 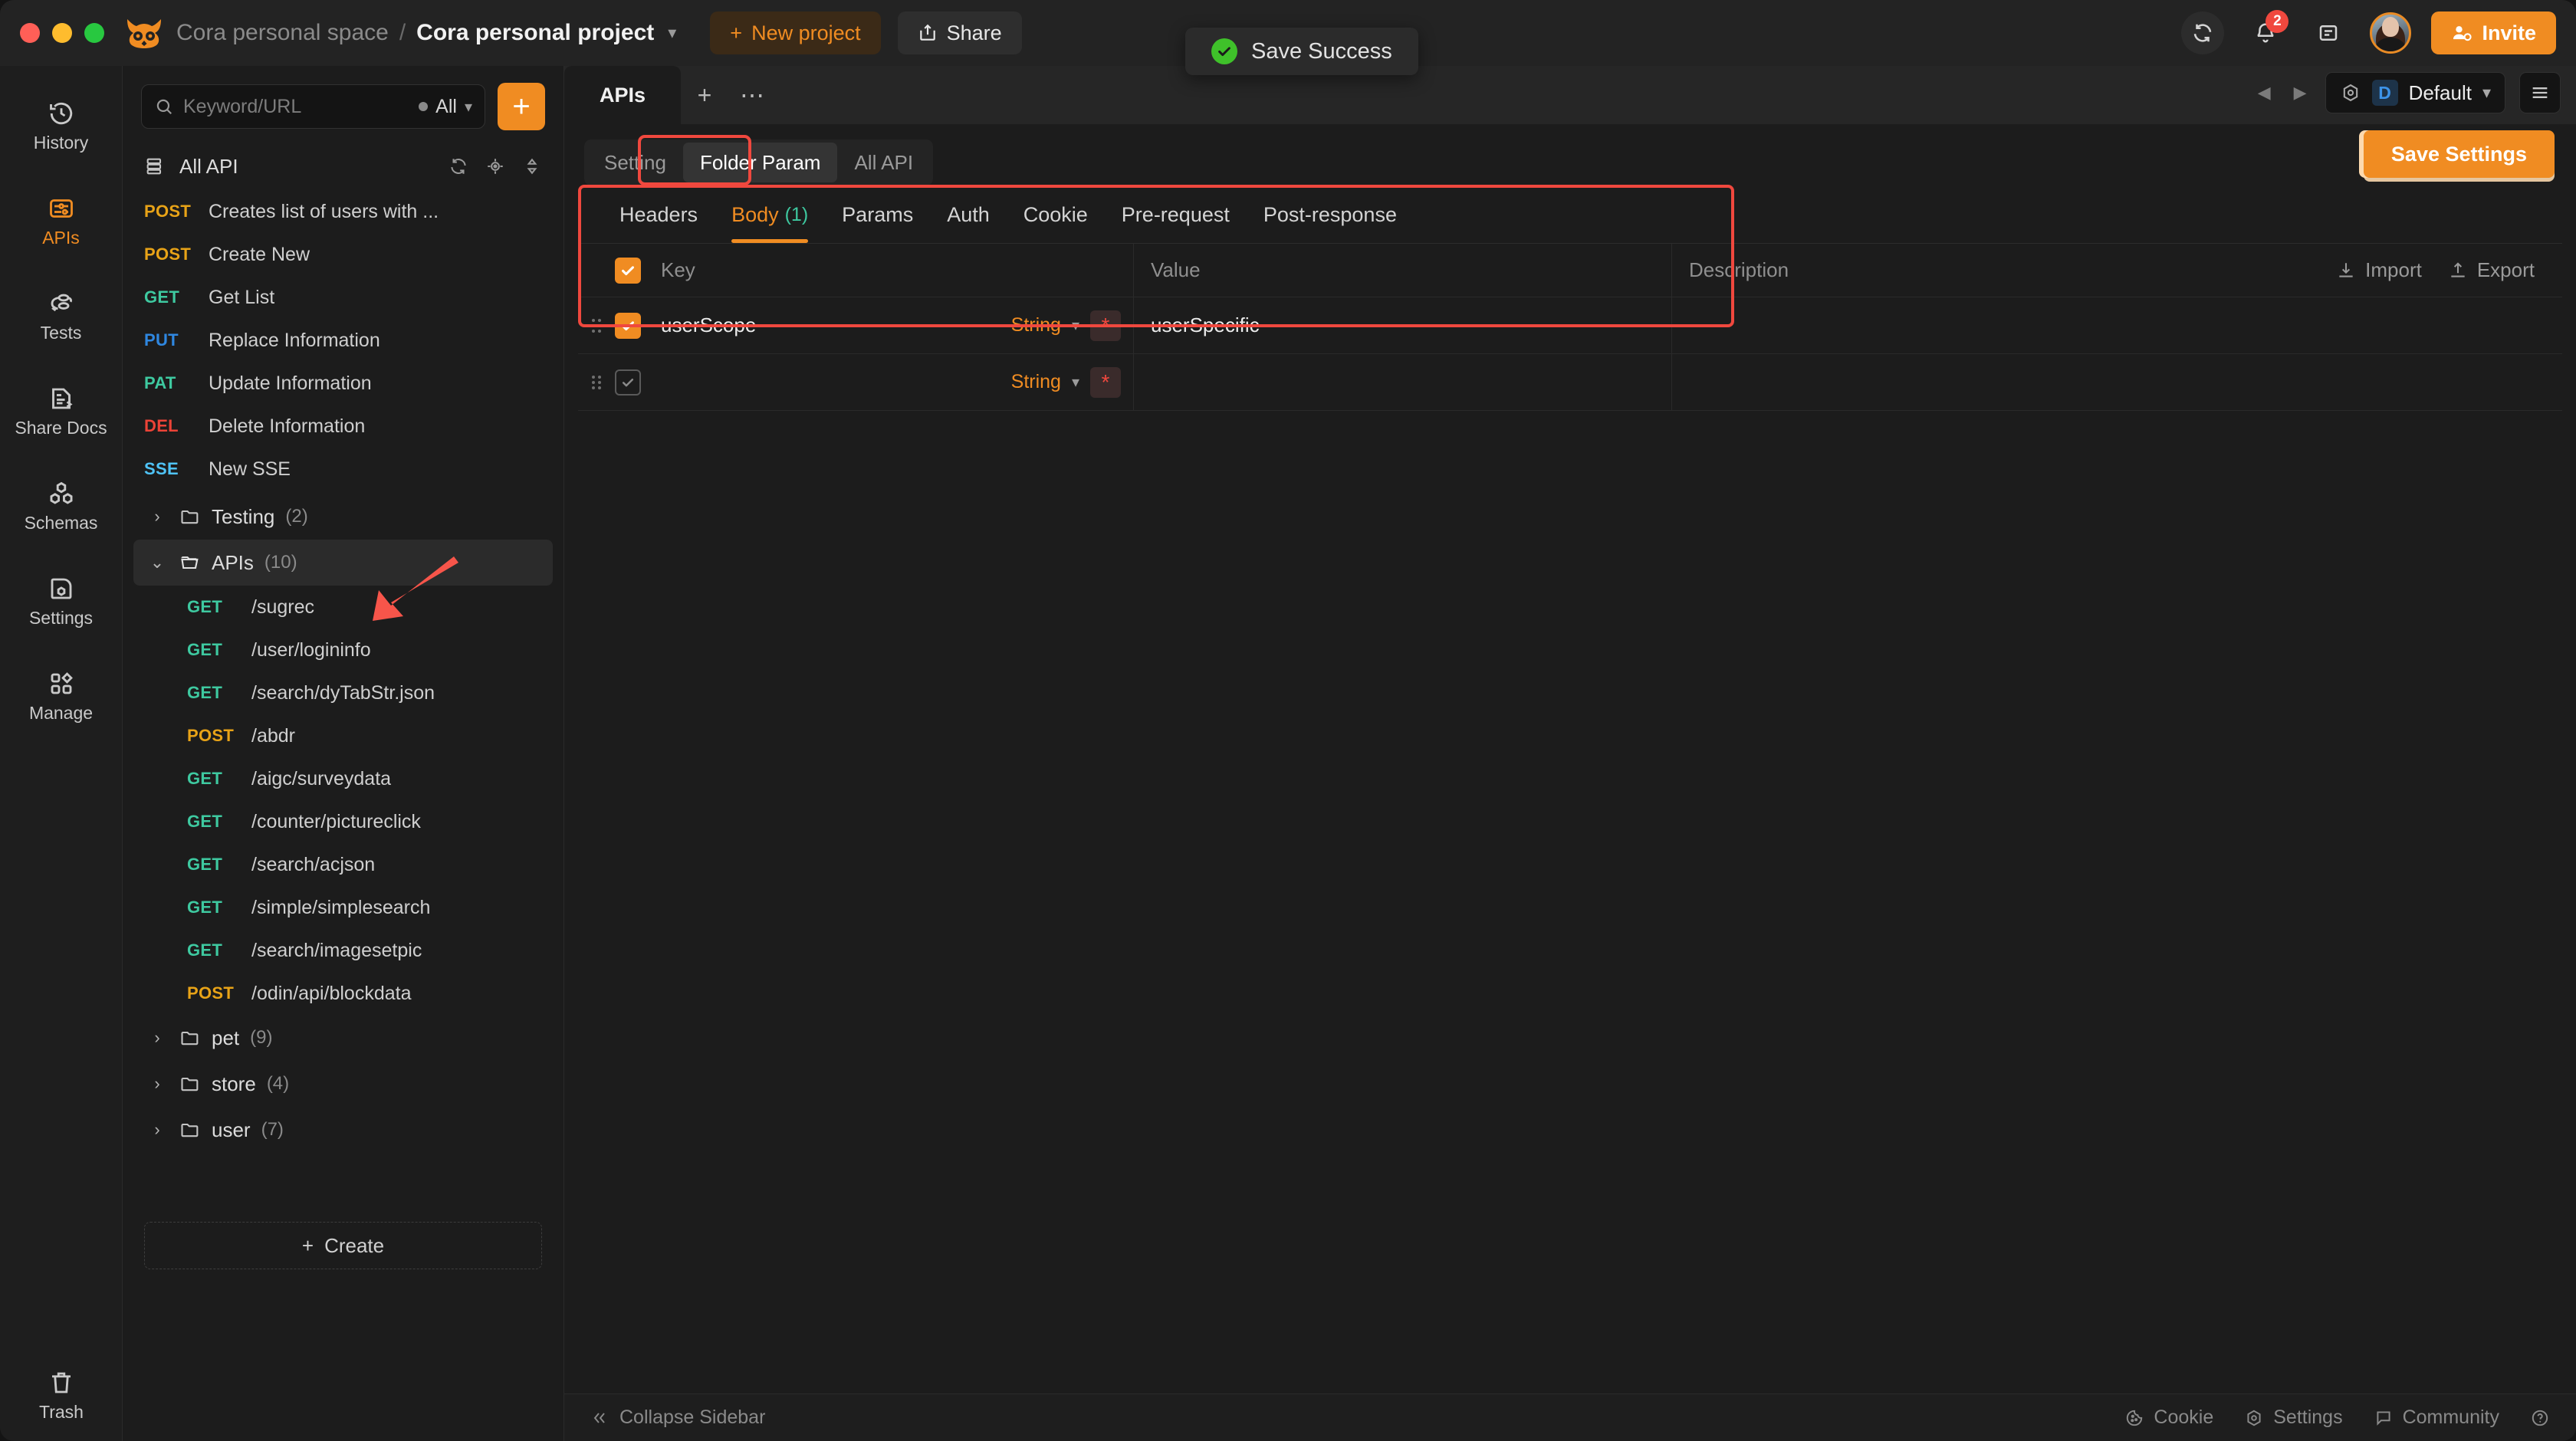 What do you see at coordinates (2459, 154) in the screenshot?
I see `save-settings-button: Save Settings` at bounding box center [2459, 154].